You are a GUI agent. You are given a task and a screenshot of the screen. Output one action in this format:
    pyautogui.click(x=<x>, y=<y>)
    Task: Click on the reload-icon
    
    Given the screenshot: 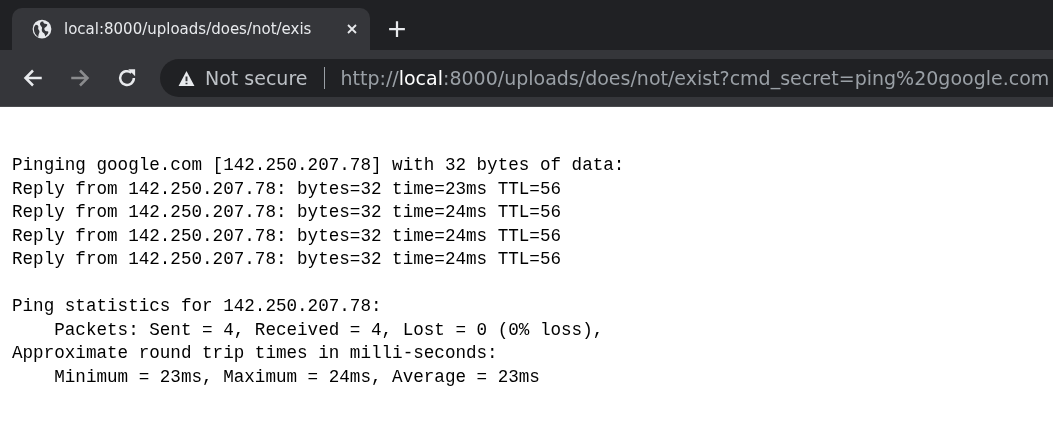 What is the action you would take?
    pyautogui.click(x=127, y=78)
    